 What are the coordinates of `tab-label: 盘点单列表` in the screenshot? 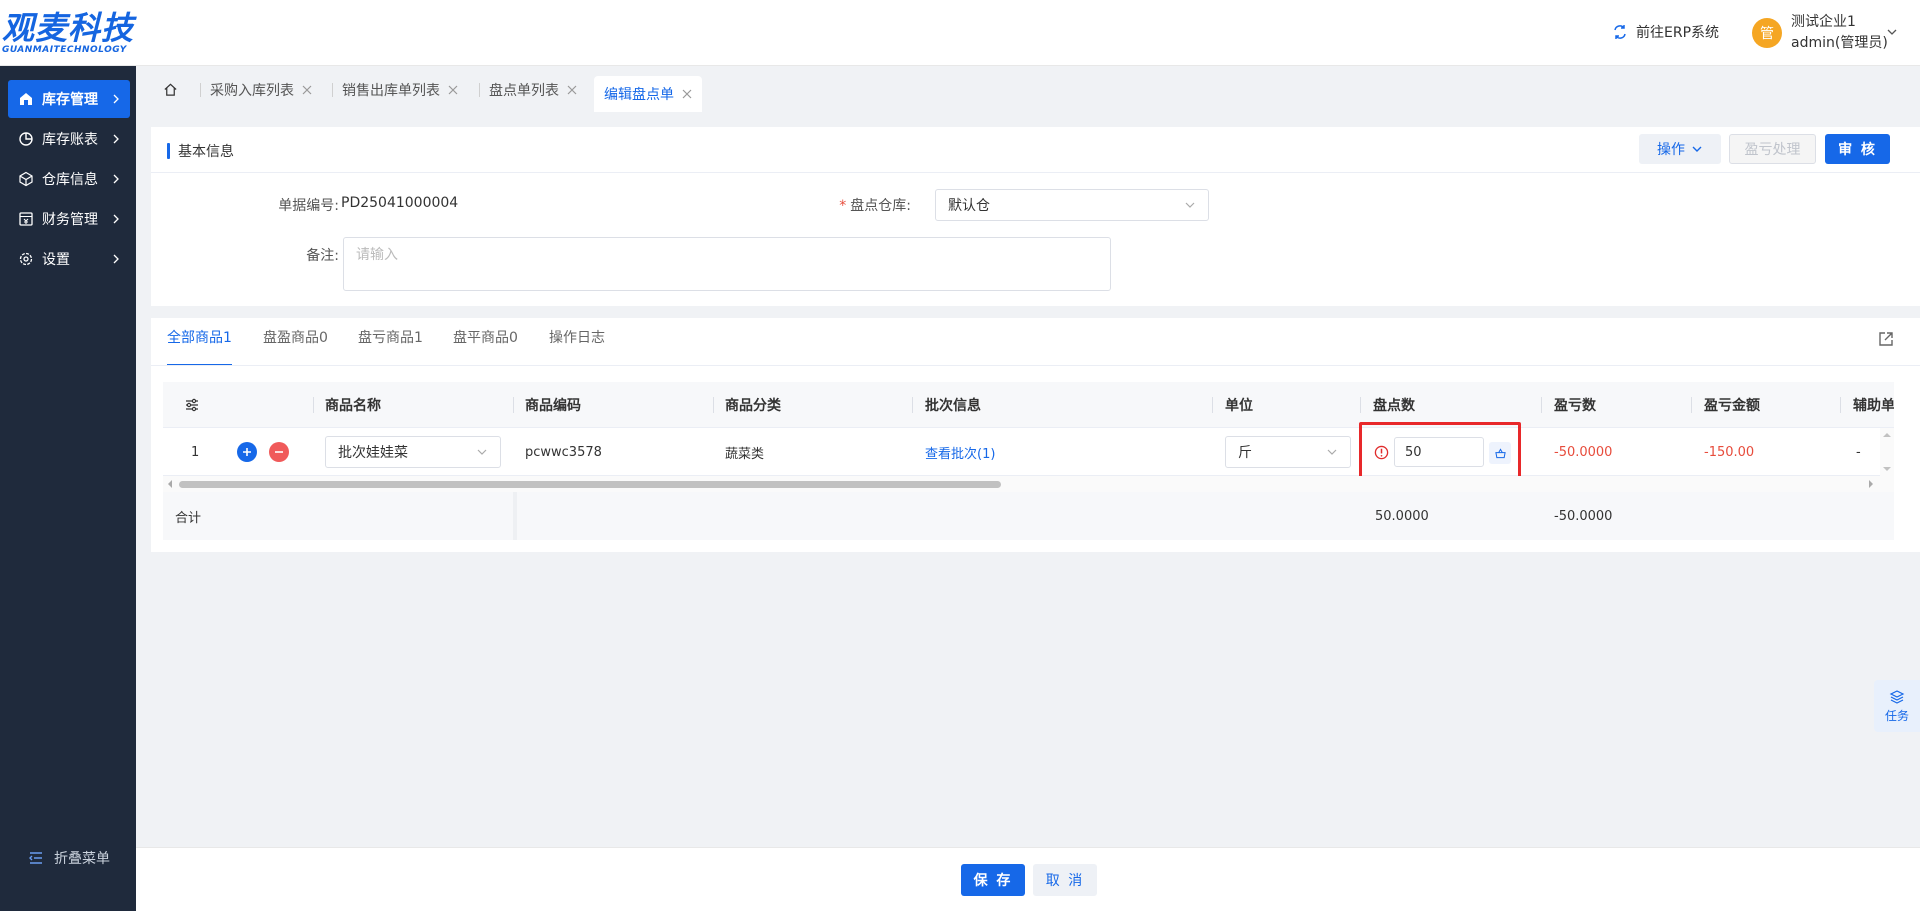 It's located at (524, 91).